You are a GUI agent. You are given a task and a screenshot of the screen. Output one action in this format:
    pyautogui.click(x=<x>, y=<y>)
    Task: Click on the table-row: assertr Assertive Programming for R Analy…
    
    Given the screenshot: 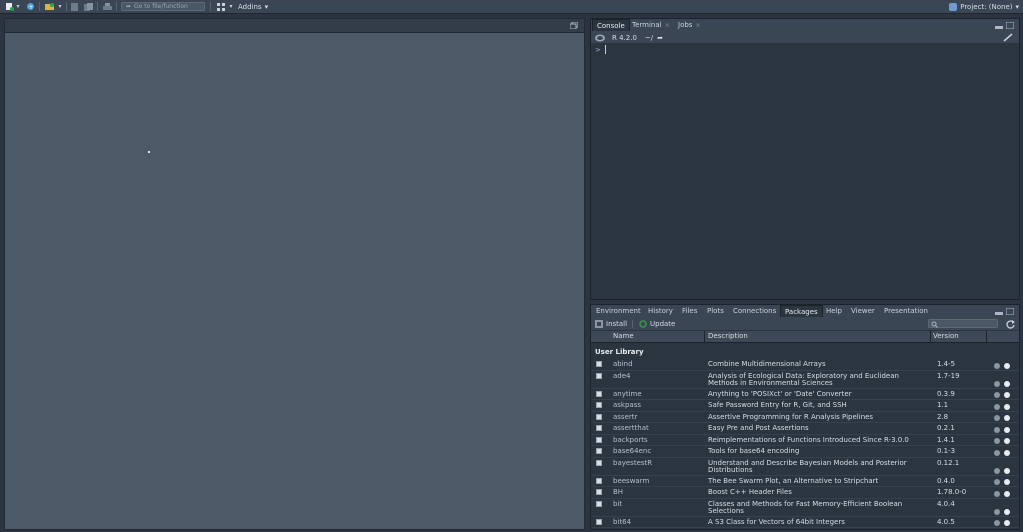 What is the action you would take?
    pyautogui.click(x=805, y=417)
    